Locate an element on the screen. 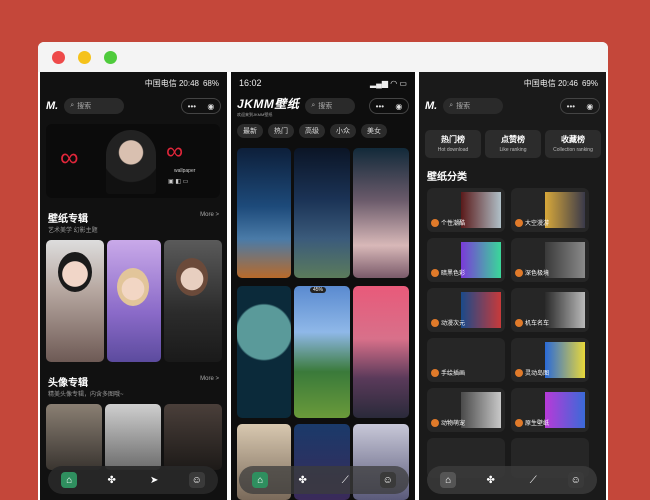 The width and height of the screenshot is (650, 500). app-logo-text: JKMM壁纸 is located at coordinates (268, 103).